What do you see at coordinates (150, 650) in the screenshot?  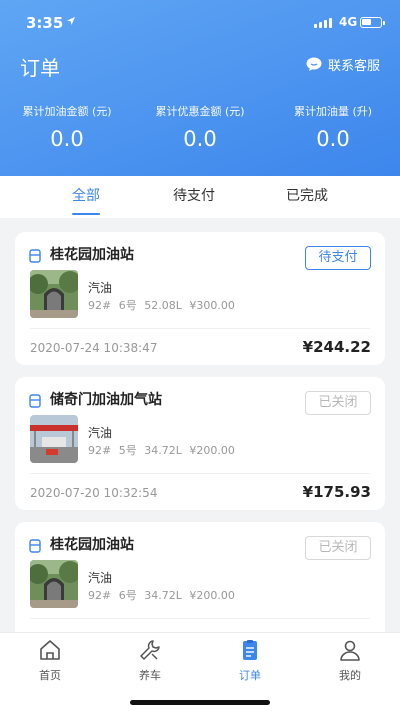 I see `wrench-icon` at bounding box center [150, 650].